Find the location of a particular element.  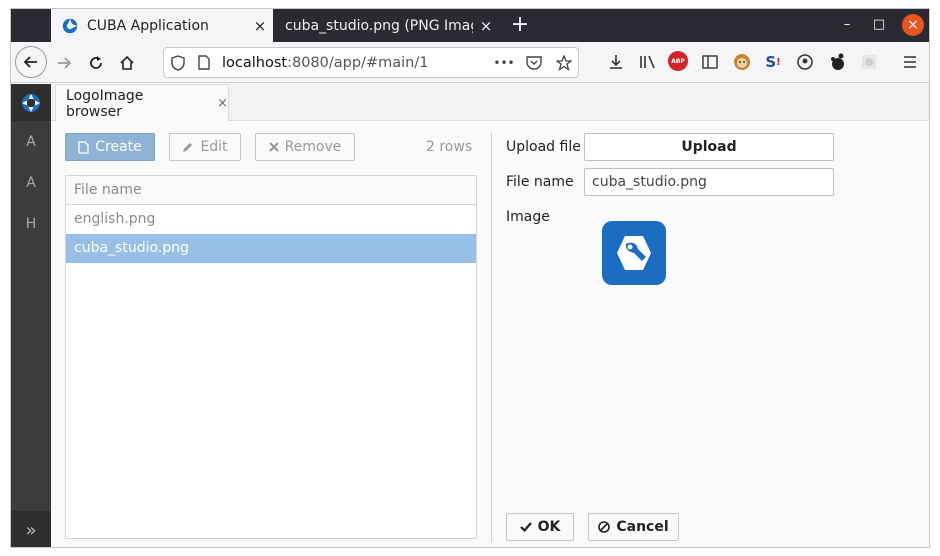

tab-logoimage-browser: LogoImage browser × is located at coordinates (142, 103).